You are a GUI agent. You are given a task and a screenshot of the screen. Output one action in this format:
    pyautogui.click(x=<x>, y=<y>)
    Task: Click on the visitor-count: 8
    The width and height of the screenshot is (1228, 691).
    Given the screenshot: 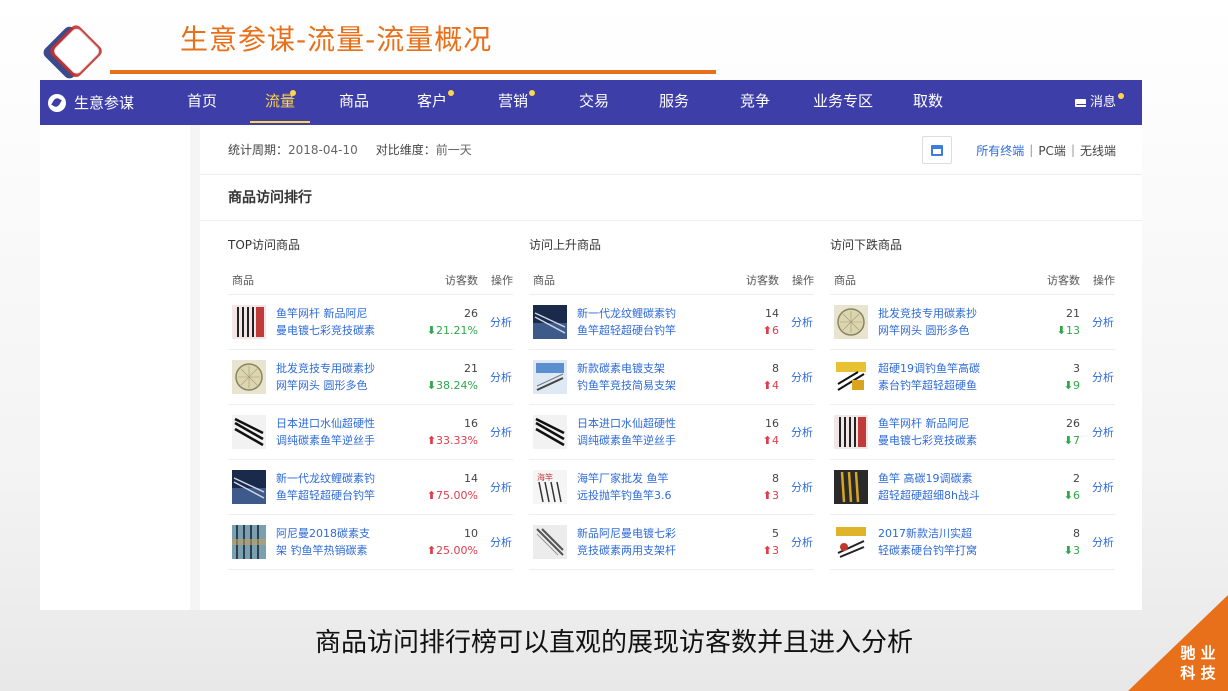 What is the action you would take?
    pyautogui.click(x=1076, y=533)
    